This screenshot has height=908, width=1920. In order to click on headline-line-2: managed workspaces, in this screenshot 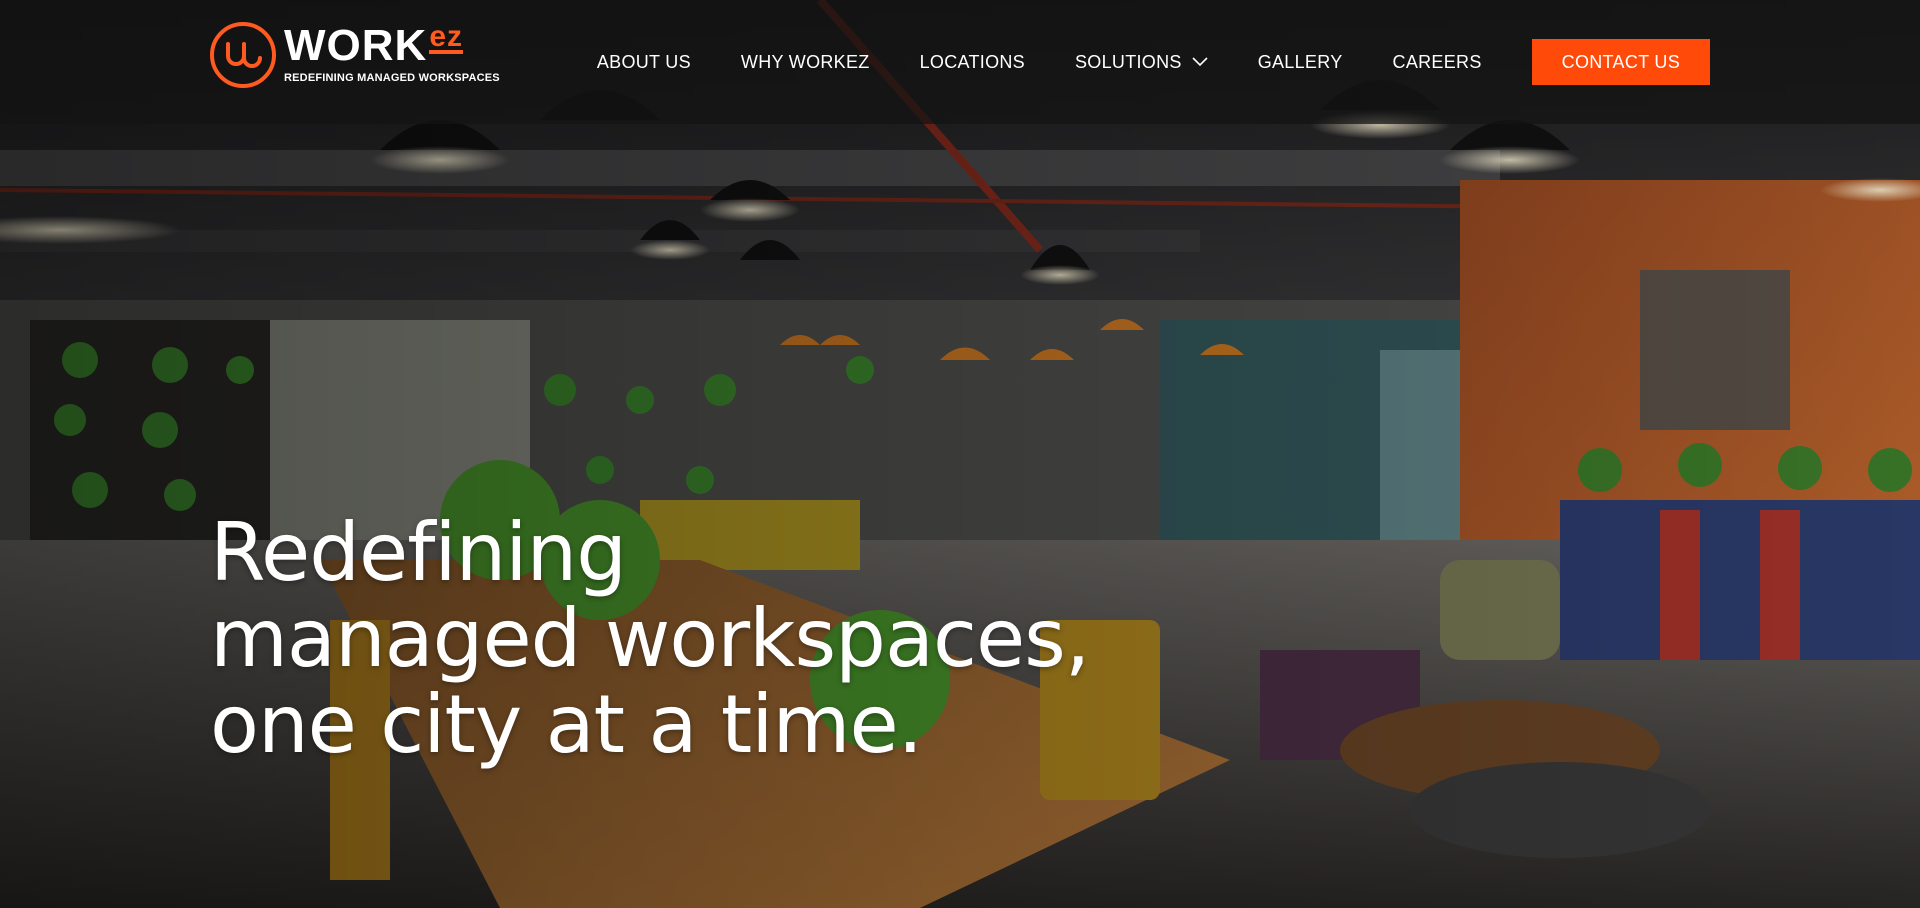, I will do `click(650, 638)`.